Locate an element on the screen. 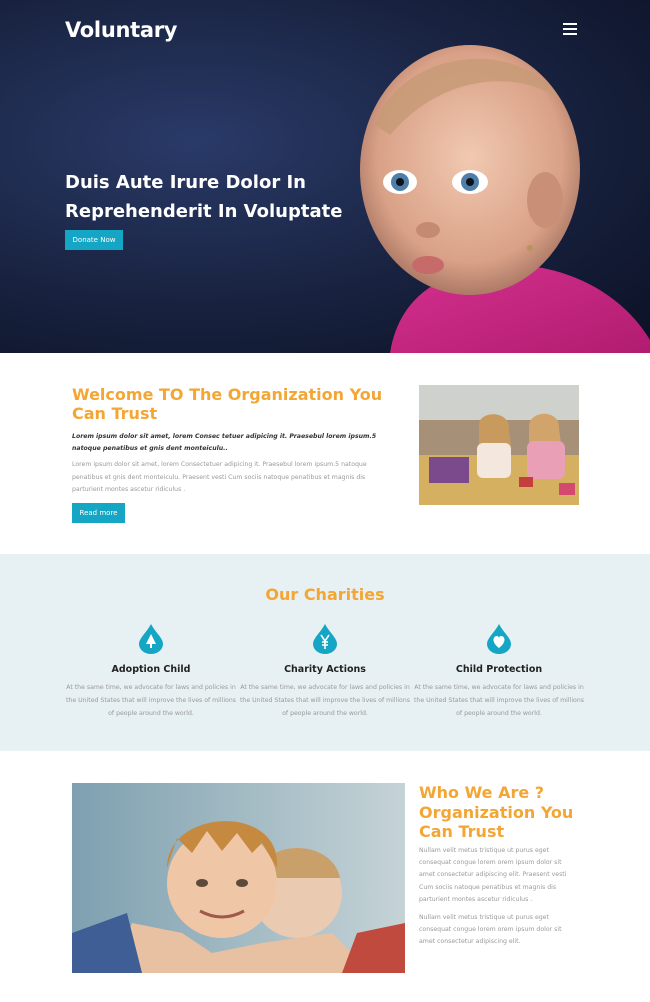 The height and width of the screenshot is (1002, 650). heart-drop-icon is located at coordinates (499, 639).